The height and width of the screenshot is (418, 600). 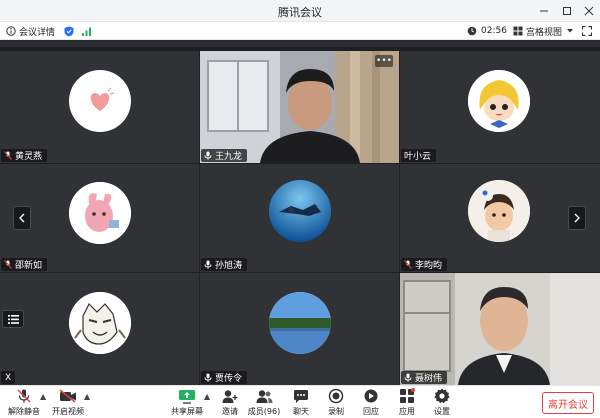 I want to click on prev-page-button, so click(x=22, y=218).